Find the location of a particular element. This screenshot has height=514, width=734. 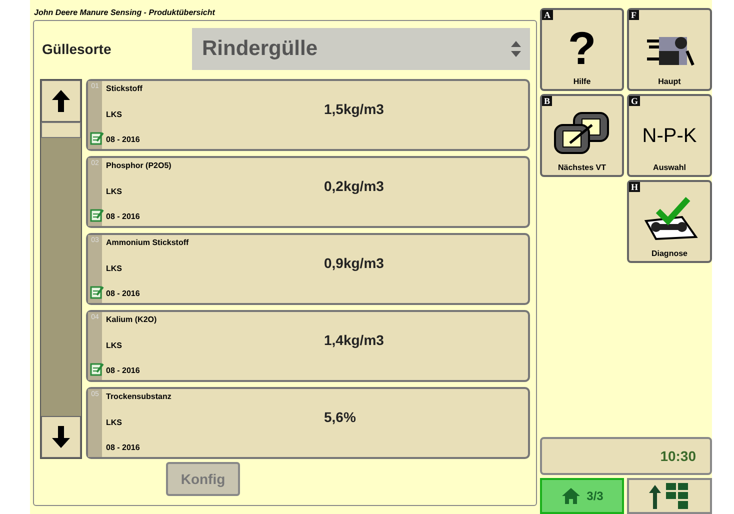

home-tab: 3/3 is located at coordinates (582, 496).